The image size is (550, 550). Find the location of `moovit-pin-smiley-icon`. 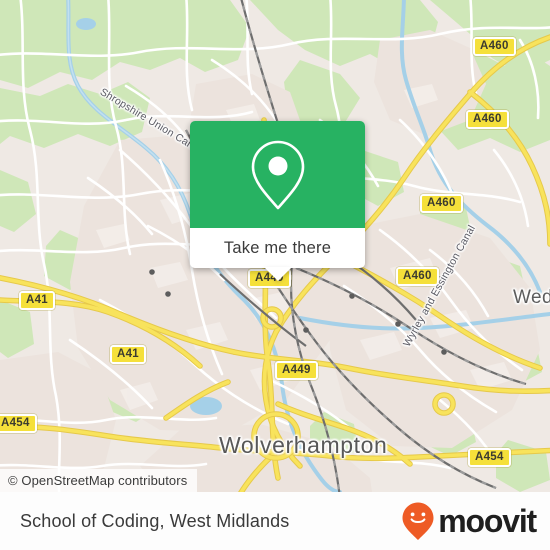

moovit-pin-smiley-icon is located at coordinates (418, 521).